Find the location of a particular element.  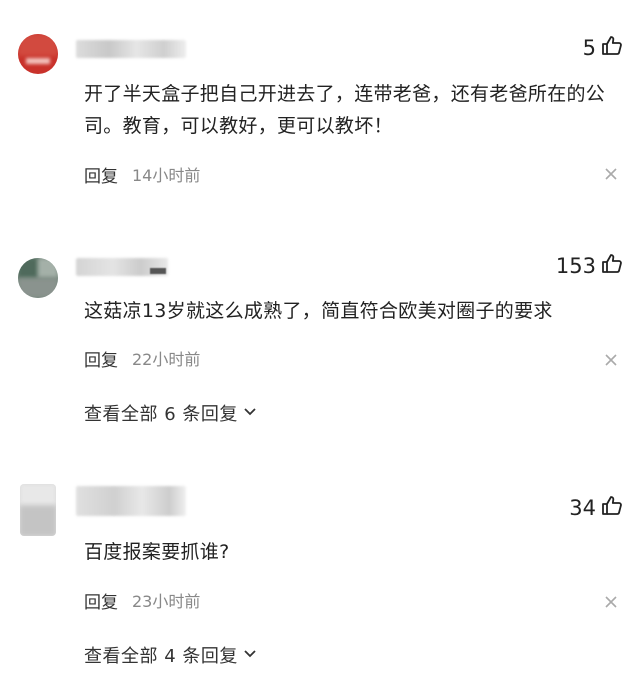

view-all-replies: 查看全部 4 条回复 is located at coordinates (171, 655).